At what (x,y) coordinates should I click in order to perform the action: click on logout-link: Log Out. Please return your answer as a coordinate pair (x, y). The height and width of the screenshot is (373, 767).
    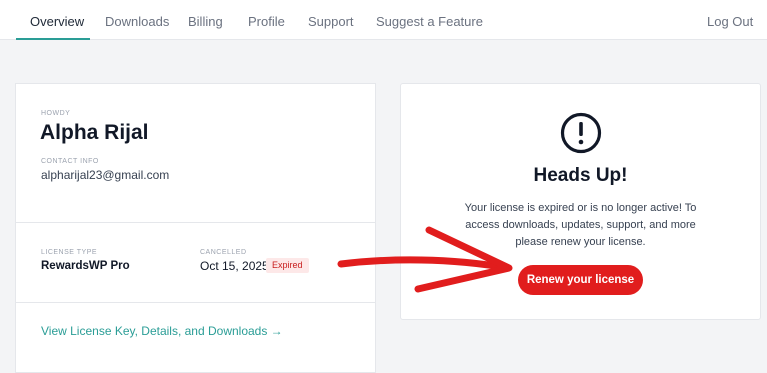
    Looking at the image, I should click on (730, 20).